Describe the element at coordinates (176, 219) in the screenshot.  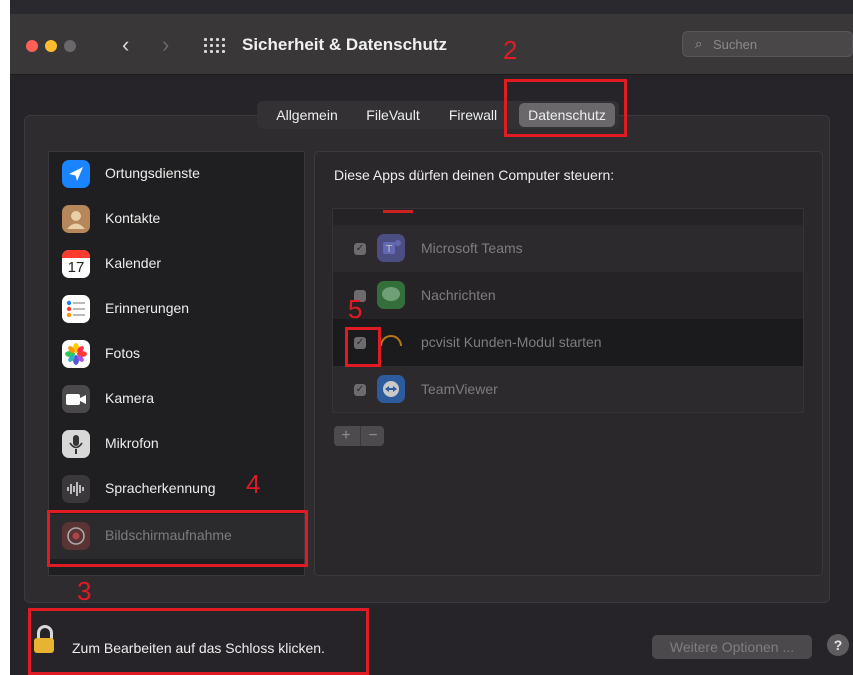
I see `sidebar-item-kontakte: Kontakte` at that location.